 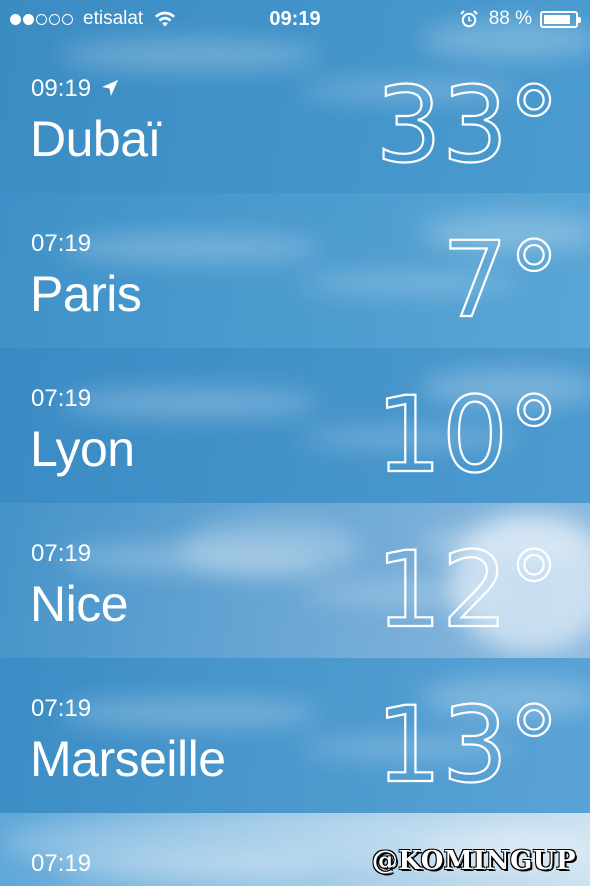 What do you see at coordinates (95, 139) in the screenshot?
I see `city-name: Dubaï` at bounding box center [95, 139].